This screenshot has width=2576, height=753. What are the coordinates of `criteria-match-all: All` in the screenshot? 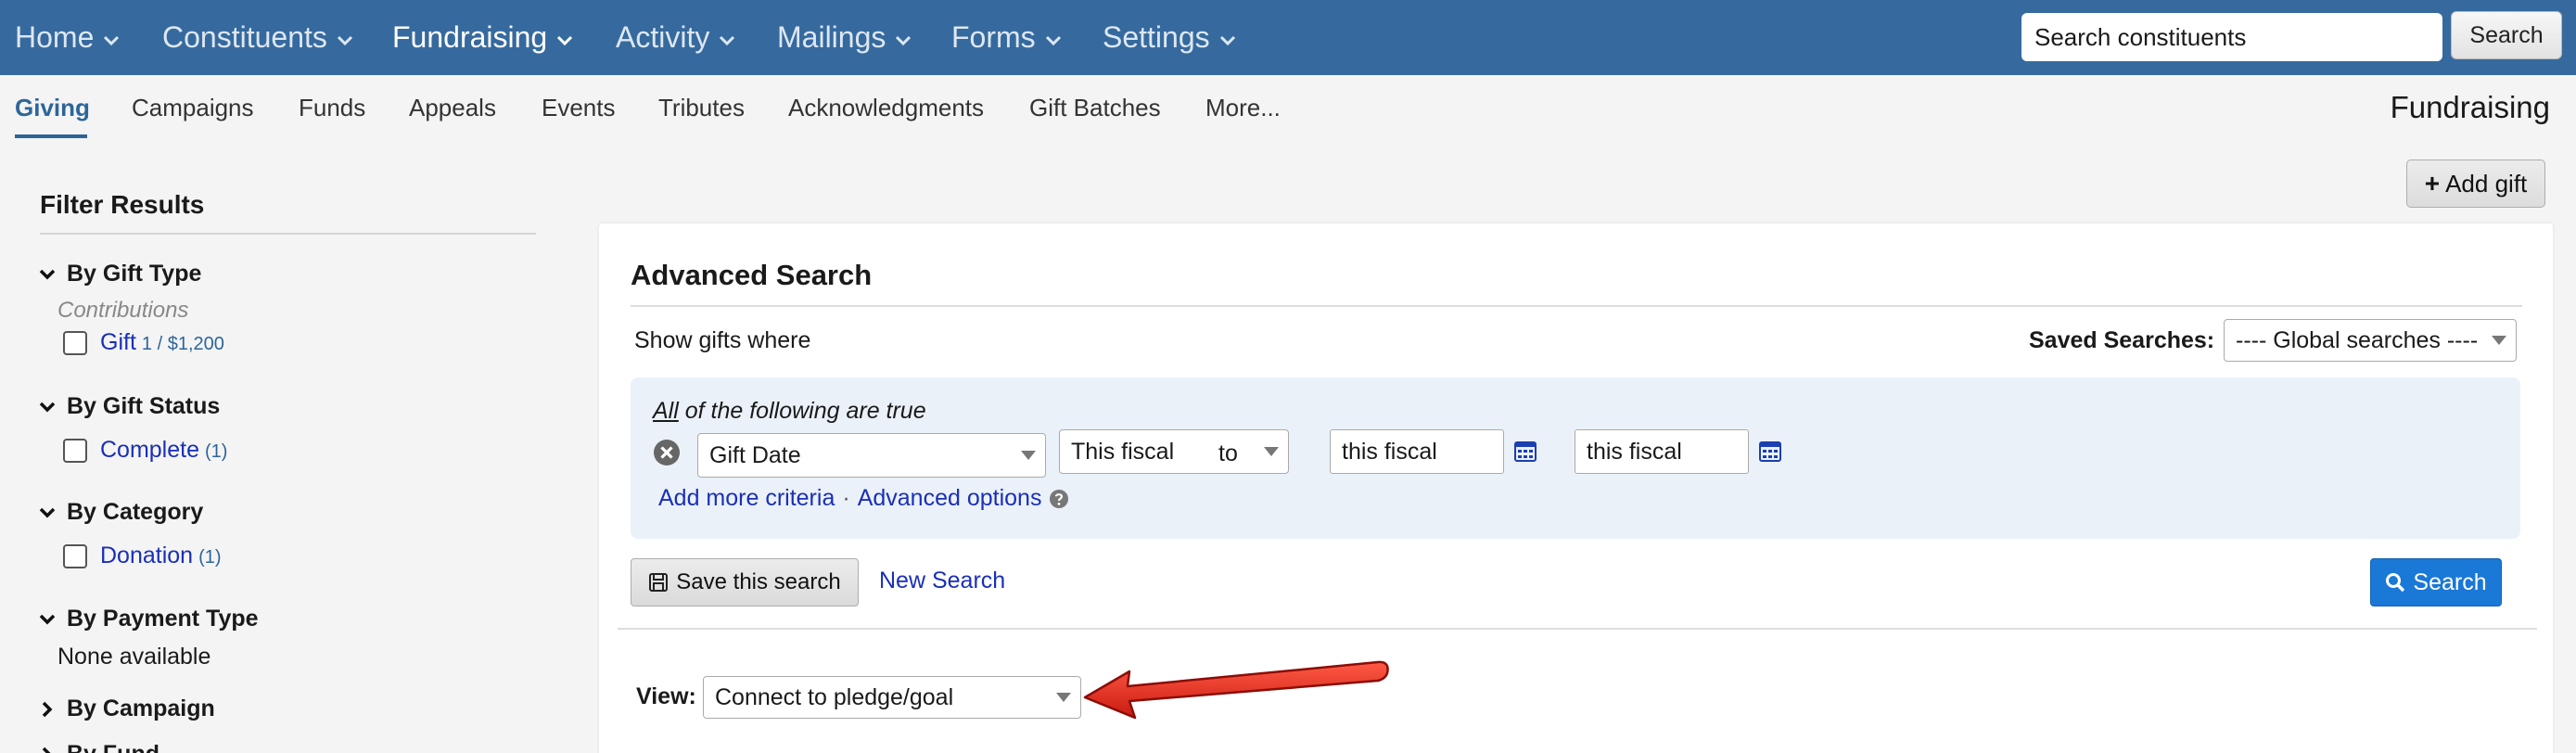 It's located at (666, 411).